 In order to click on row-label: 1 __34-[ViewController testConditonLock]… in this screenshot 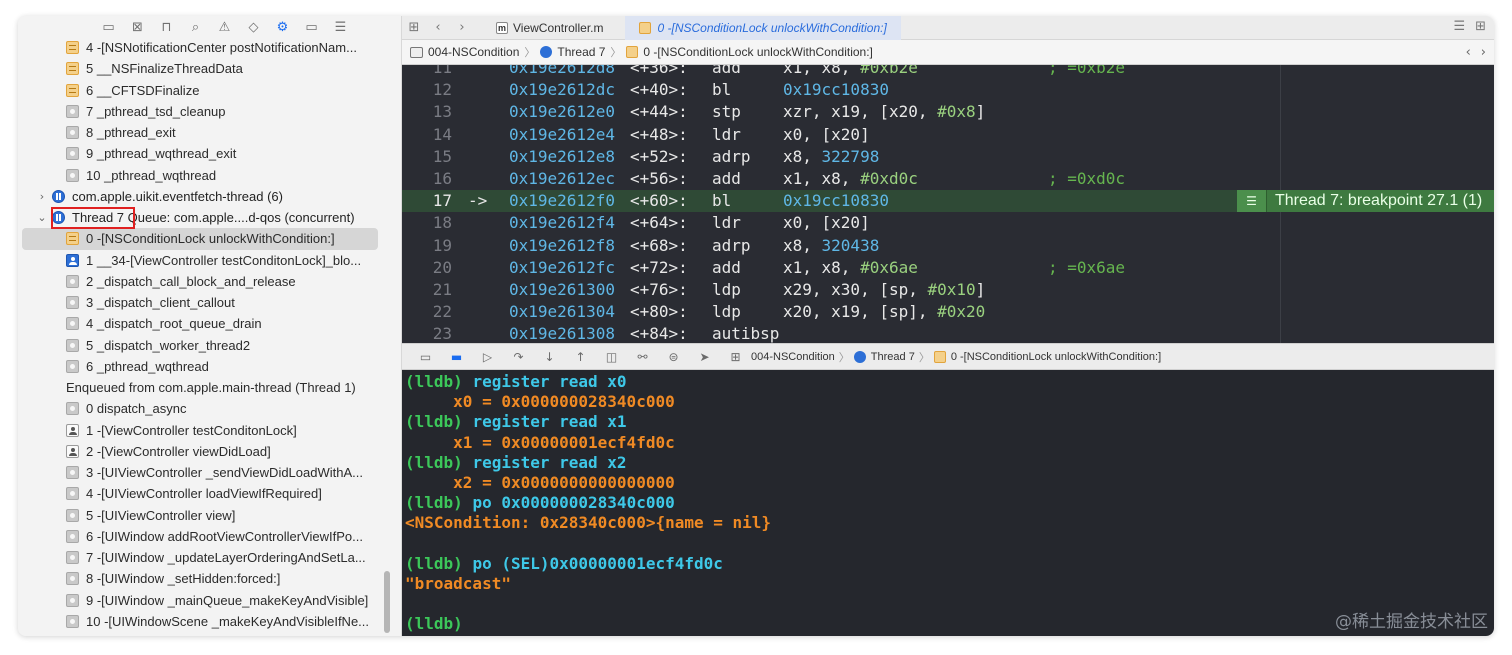, I will do `click(224, 260)`.